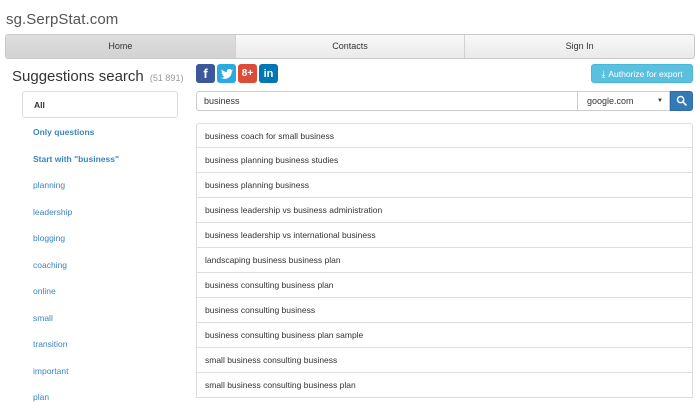 This screenshot has height=411, width=700. I want to click on list-item: business planning business, so click(444, 185).